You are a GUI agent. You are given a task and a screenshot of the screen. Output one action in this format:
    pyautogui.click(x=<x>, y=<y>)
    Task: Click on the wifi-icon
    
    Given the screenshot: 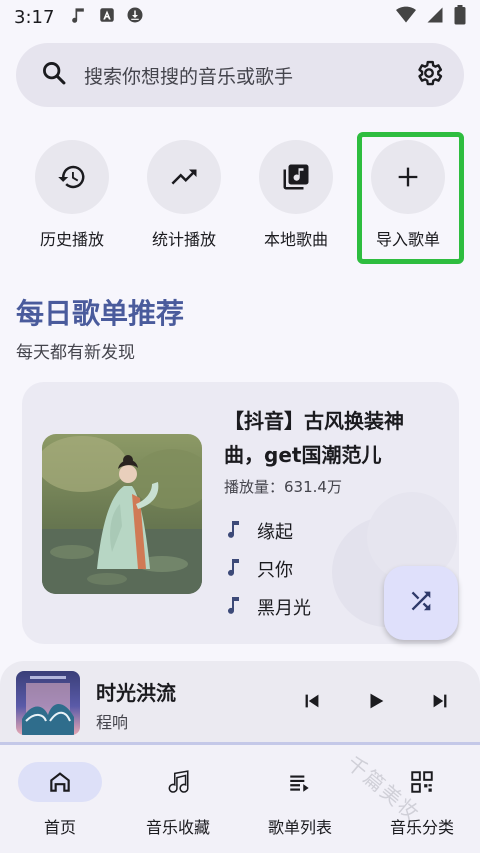 What is the action you would take?
    pyautogui.click(x=406, y=17)
    